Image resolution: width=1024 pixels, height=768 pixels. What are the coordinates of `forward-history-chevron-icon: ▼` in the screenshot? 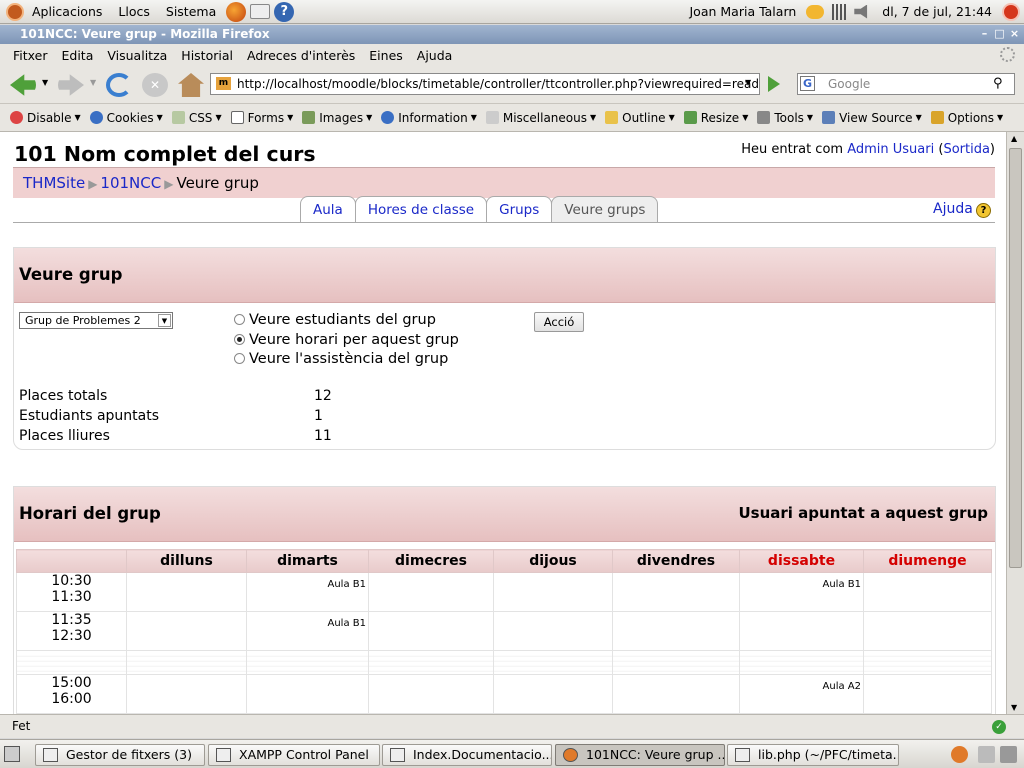 It's located at (93, 82).